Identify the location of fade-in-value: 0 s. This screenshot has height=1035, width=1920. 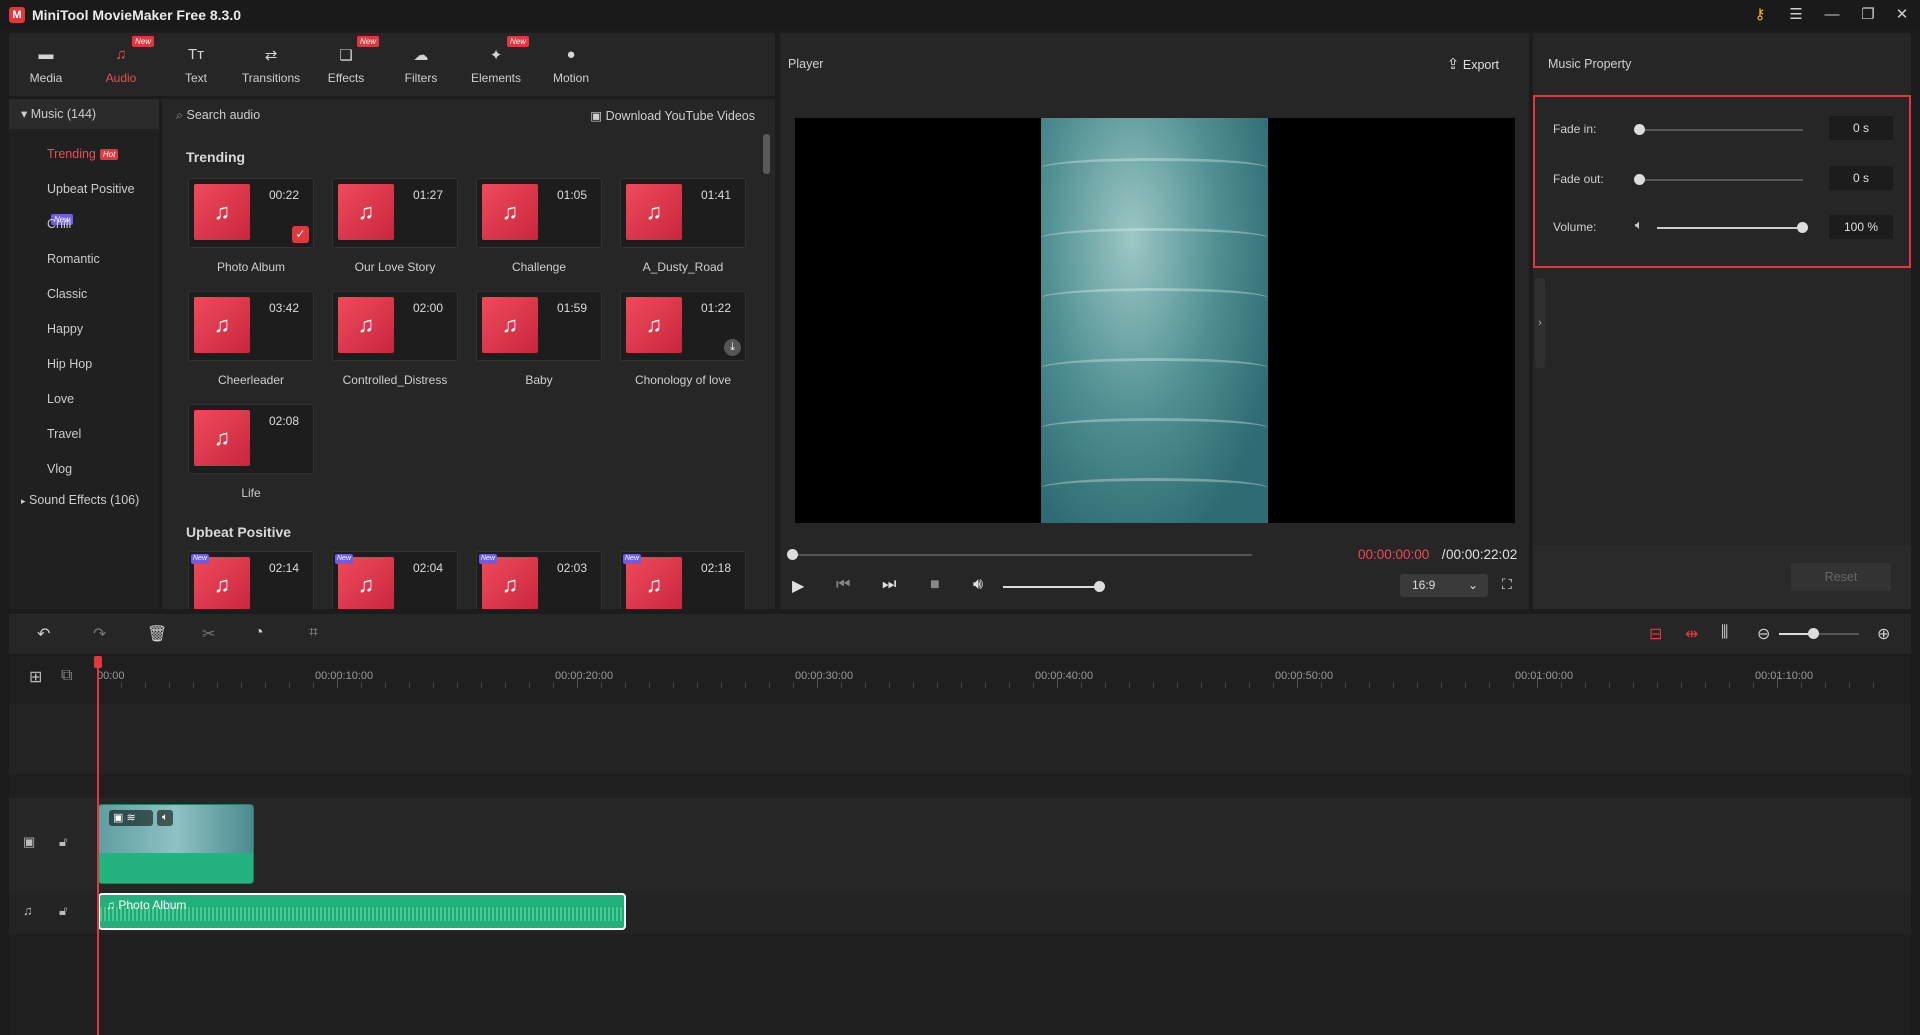
(1861, 128).